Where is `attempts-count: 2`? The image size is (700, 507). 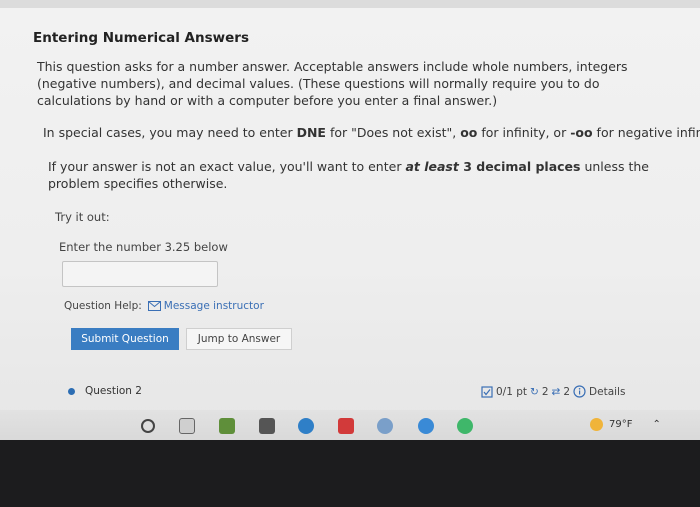
attempts-count: 2 is located at coordinates (567, 391).